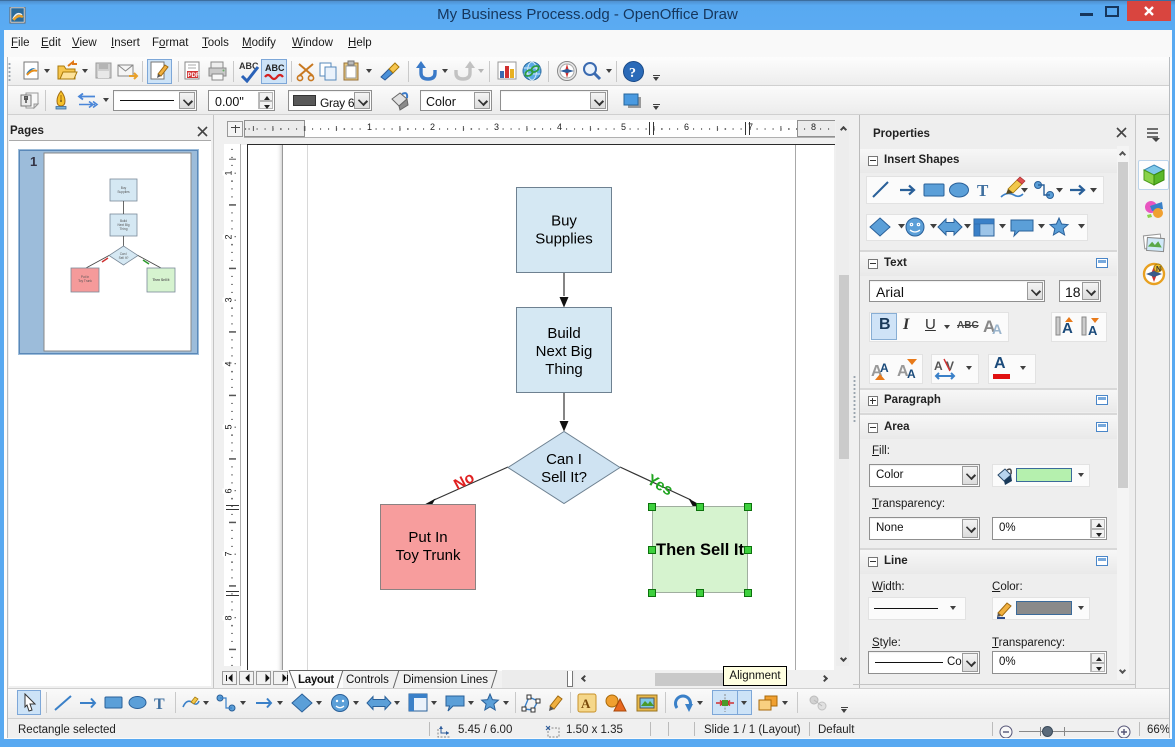 This screenshot has width=1175, height=747. What do you see at coordinates (427, 537) in the screenshot?
I see `svg-text: Put In` at bounding box center [427, 537].